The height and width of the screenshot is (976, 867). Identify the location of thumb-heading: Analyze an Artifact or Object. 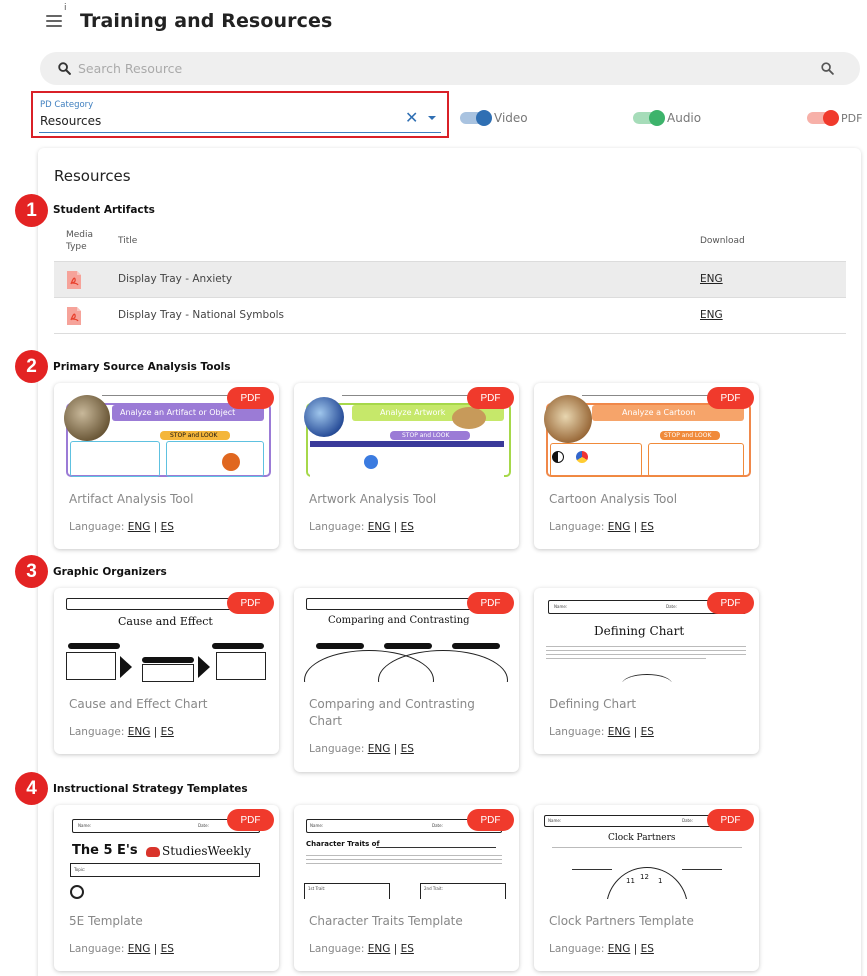
(178, 412).